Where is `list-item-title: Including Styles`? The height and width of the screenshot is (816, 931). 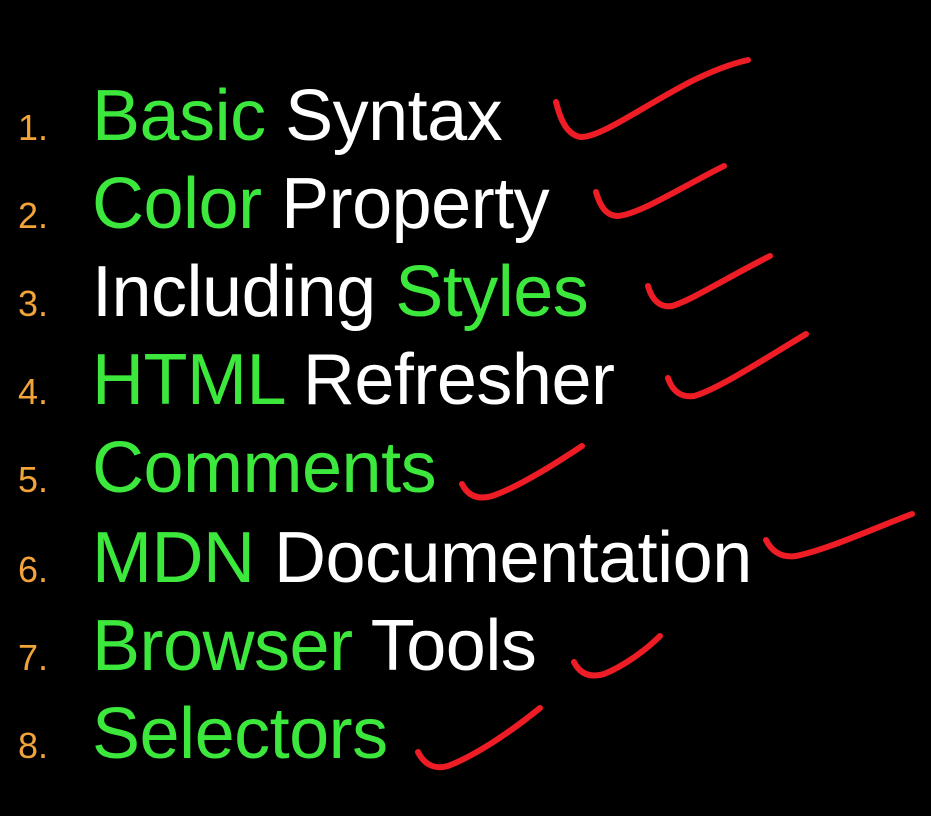 list-item-title: Including Styles is located at coordinates (340, 292).